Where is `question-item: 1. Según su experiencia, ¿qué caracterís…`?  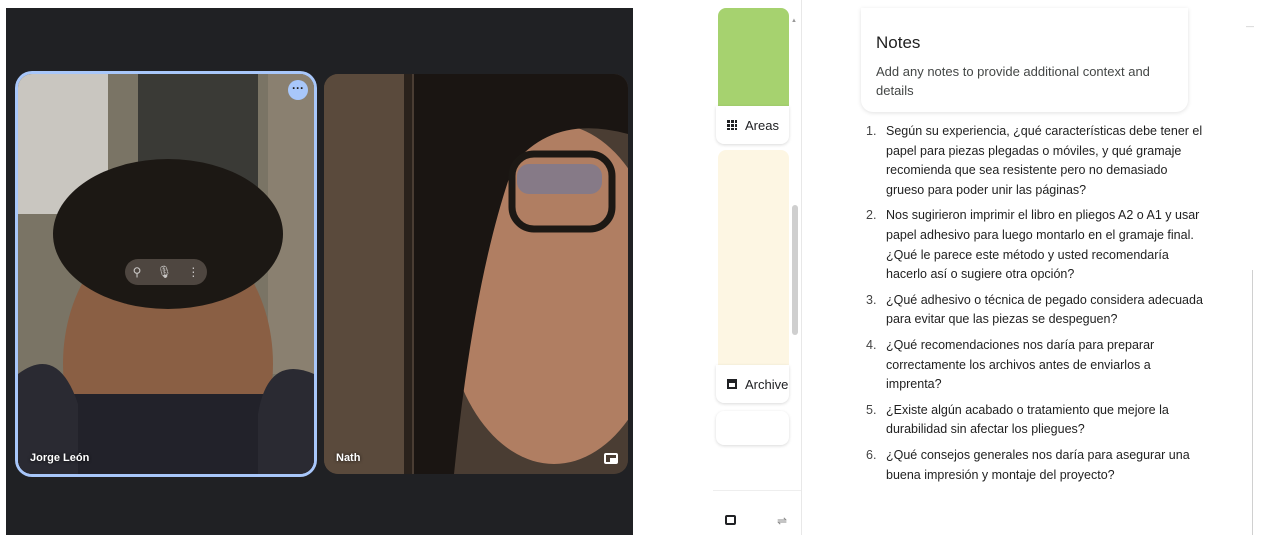 question-item: 1. Según su experiencia, ¿qué caracterís… is located at coordinates (1036, 161).